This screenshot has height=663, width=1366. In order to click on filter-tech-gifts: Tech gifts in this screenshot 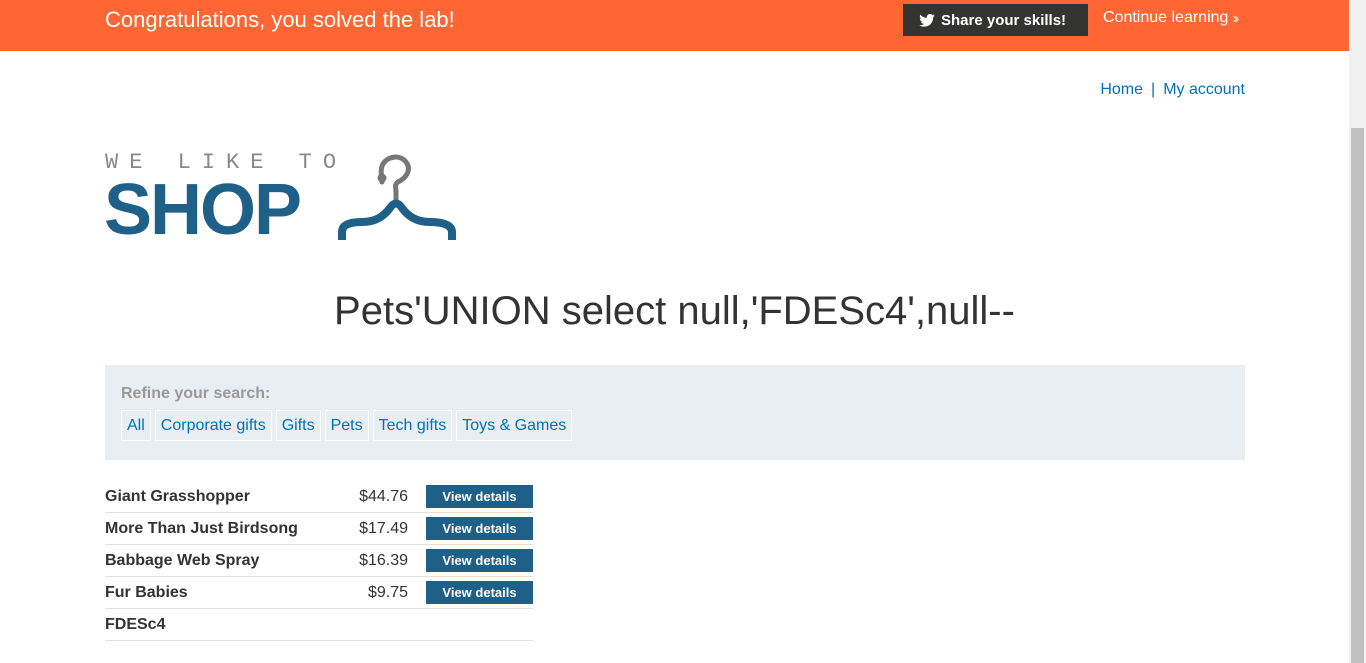, I will do `click(412, 425)`.